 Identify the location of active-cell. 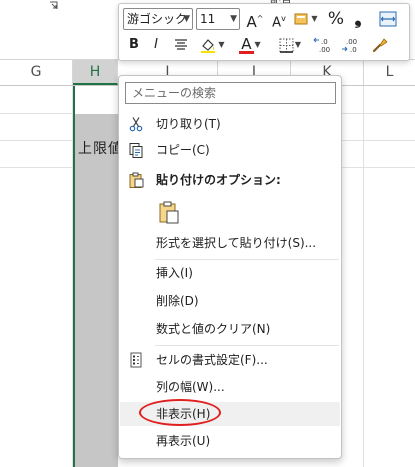
(95, 100).